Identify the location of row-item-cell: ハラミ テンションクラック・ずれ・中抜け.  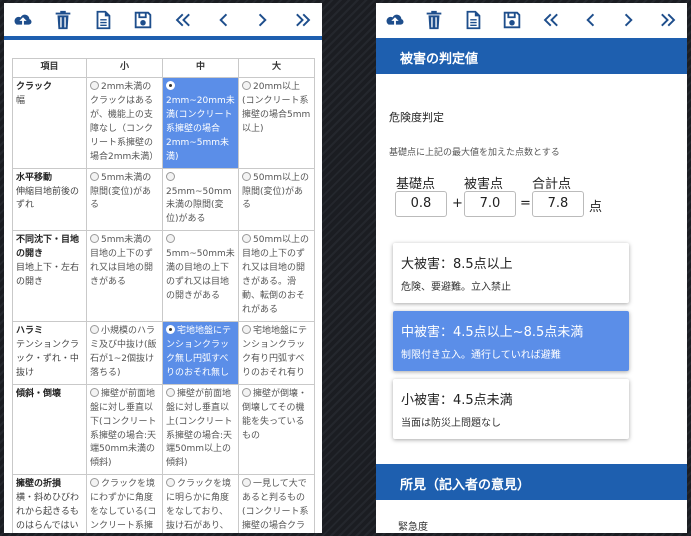
(49, 352).